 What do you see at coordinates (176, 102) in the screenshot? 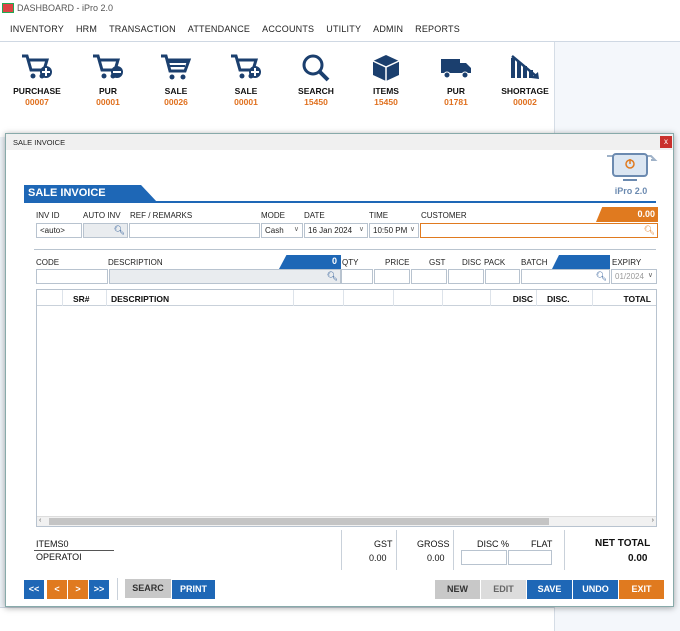
I see `tile-count: 00026` at bounding box center [176, 102].